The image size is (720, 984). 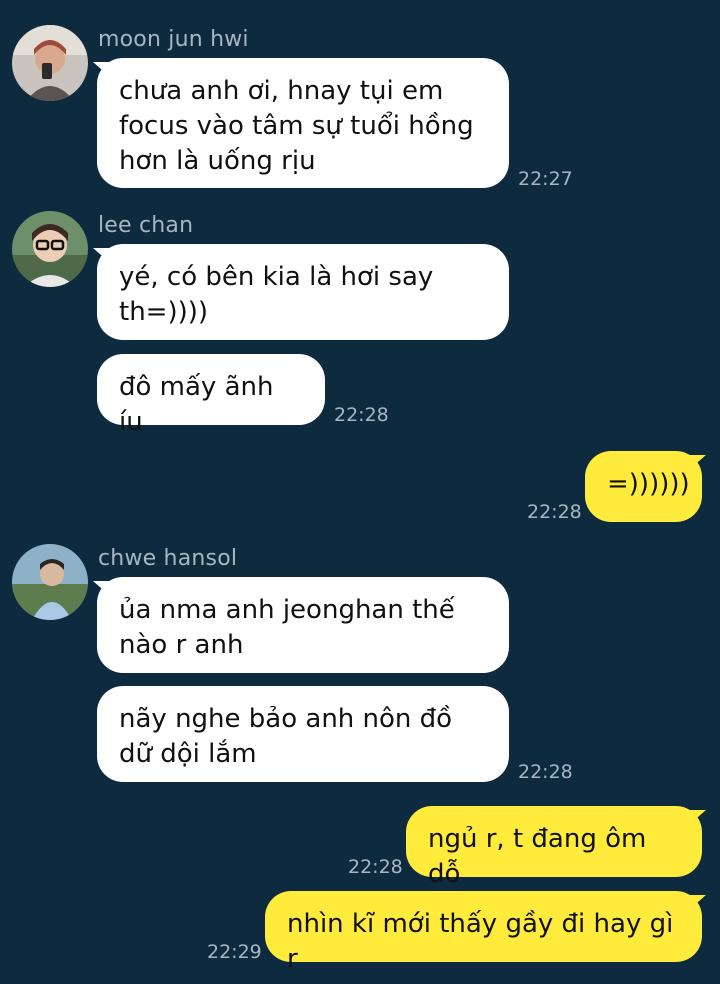 What do you see at coordinates (480, 941) in the screenshot?
I see `message-text: nhìn kĩ mới thấy gầy đi hay gì r` at bounding box center [480, 941].